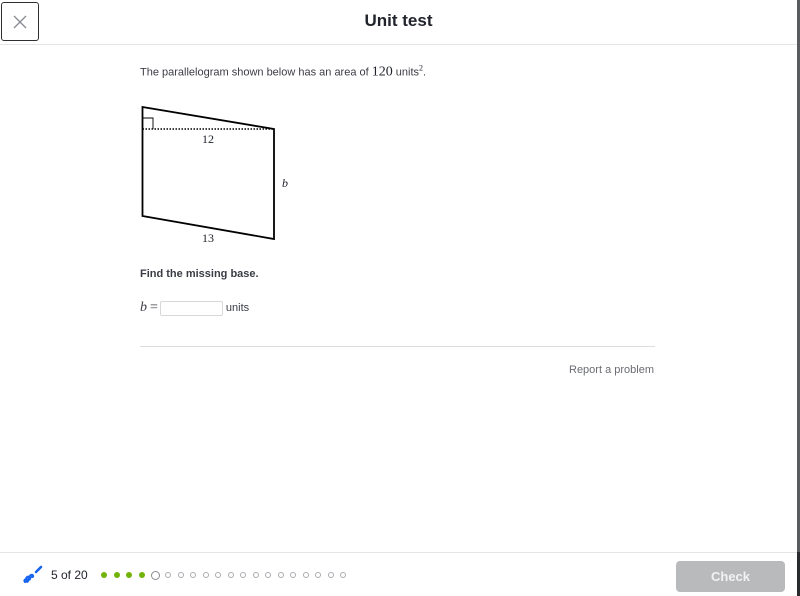 The width and height of the screenshot is (800, 596). I want to click on answer-input, so click(191, 308).